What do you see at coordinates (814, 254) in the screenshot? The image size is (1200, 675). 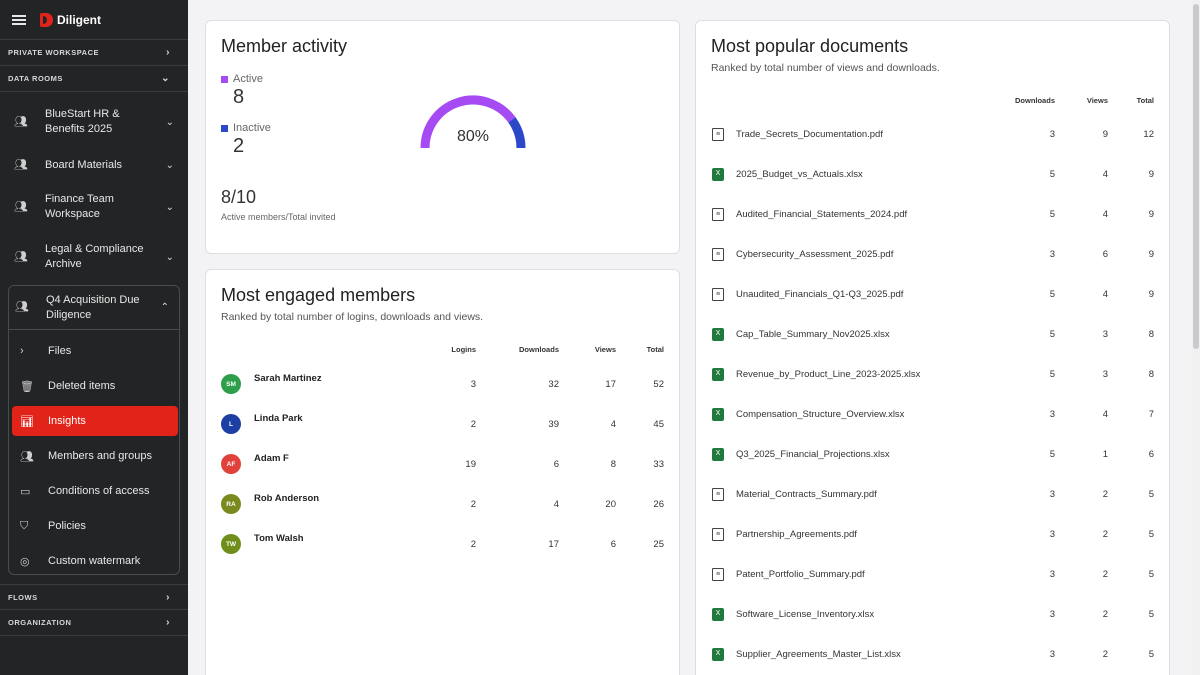 I see `document-name: Cybersecurity_Assessment_2025.pdf` at bounding box center [814, 254].